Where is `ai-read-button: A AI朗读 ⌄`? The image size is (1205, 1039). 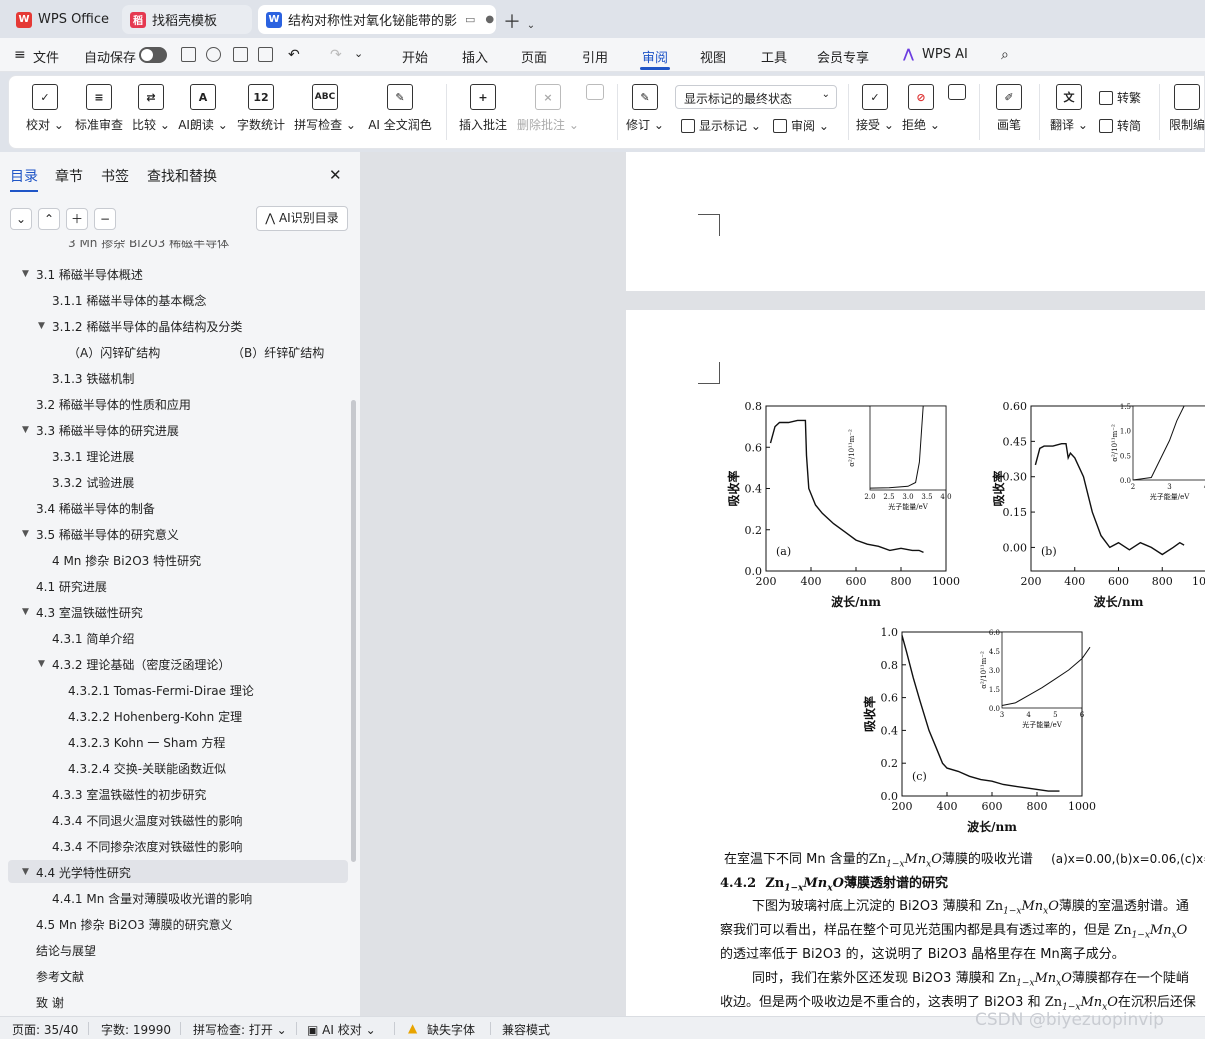
ai-read-button: A AI朗读 ⌄ is located at coordinates (203, 112).